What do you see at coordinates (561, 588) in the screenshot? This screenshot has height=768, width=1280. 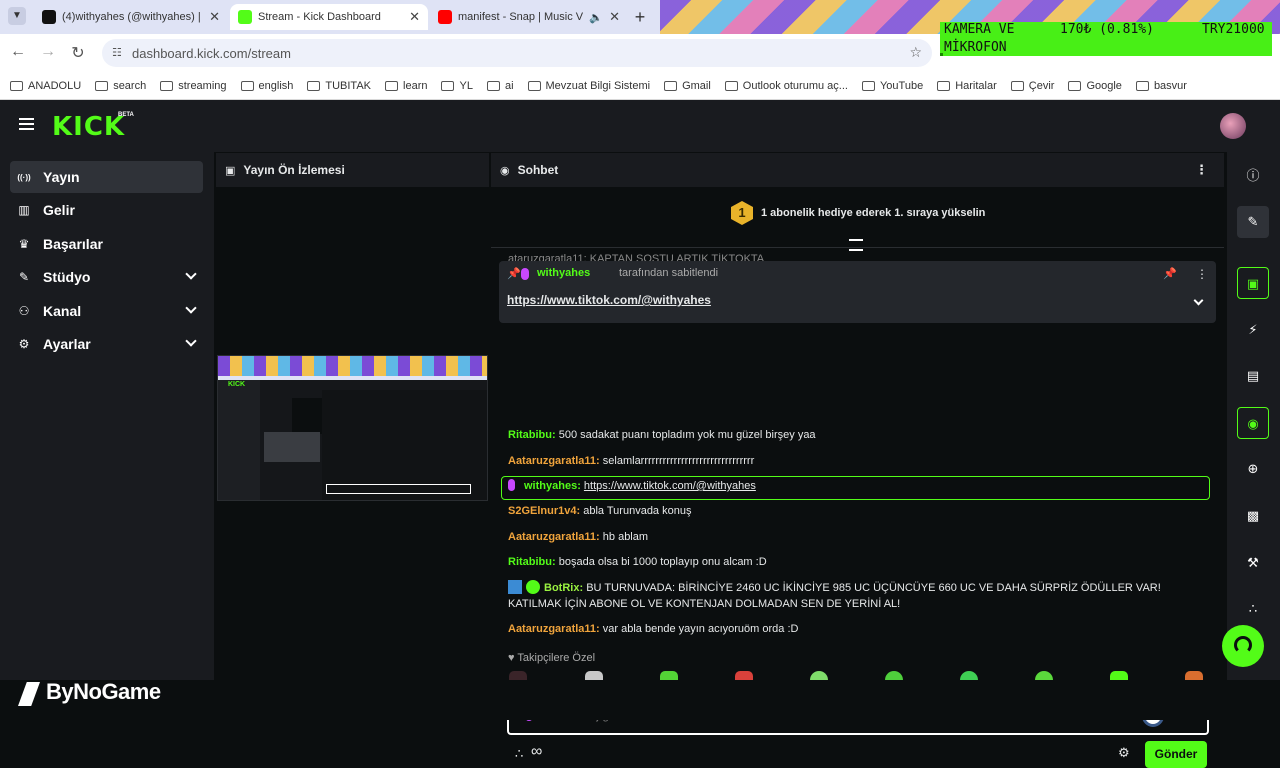 I see `chat-username: BotRix` at bounding box center [561, 588].